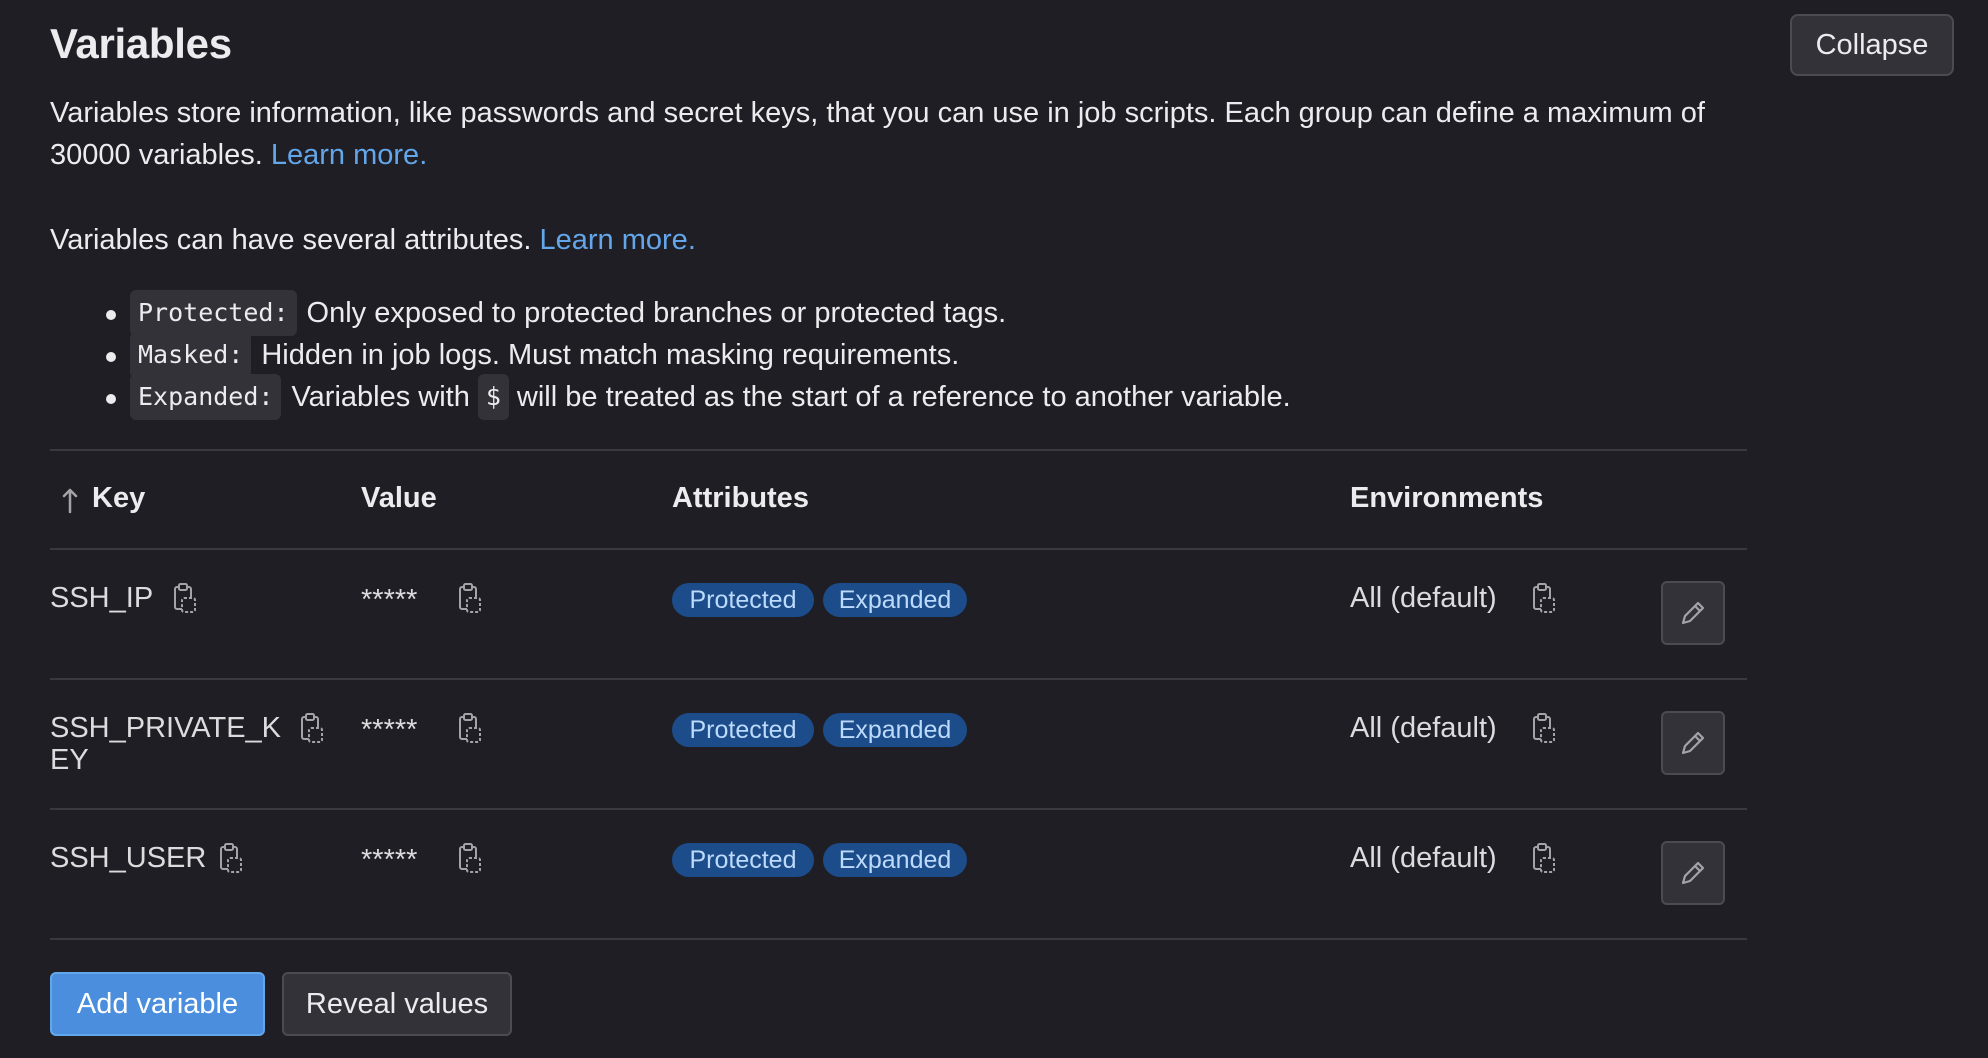 The height and width of the screenshot is (1058, 1988). Describe the element at coordinates (213, 313) in the screenshot. I see `protected-code: Protected:` at that location.